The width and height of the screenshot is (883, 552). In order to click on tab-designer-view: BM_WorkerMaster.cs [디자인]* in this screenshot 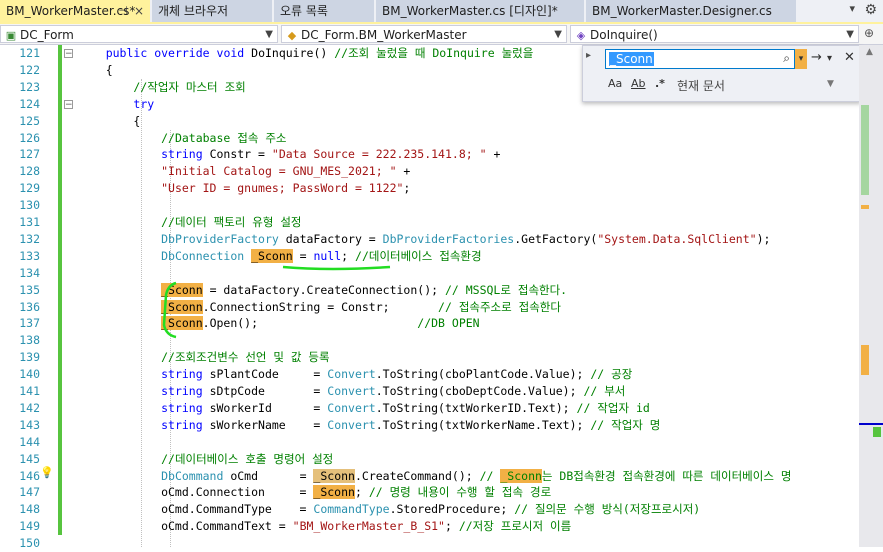, I will do `click(480, 11)`.